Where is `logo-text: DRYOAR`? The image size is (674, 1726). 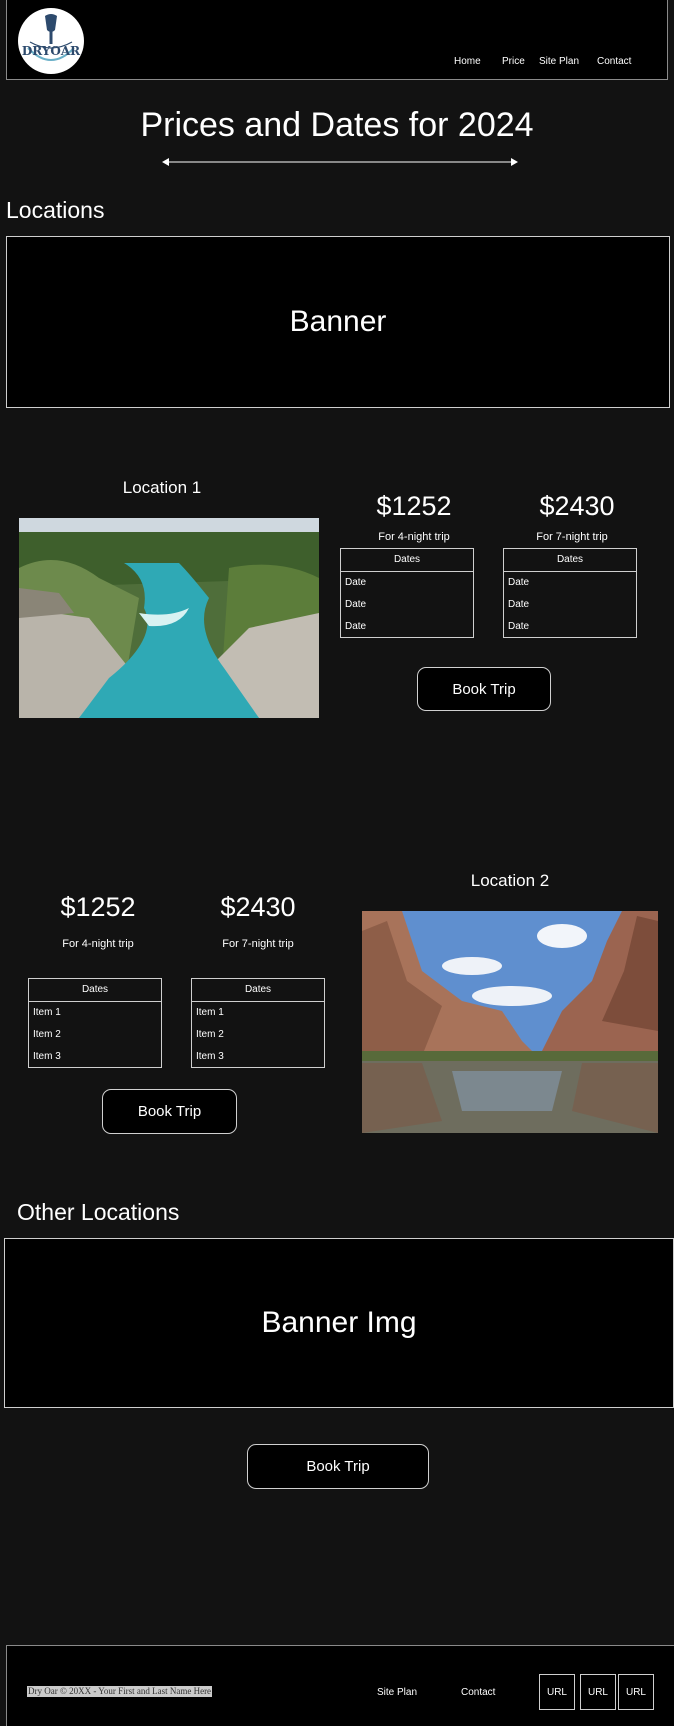 logo-text: DRYOAR is located at coordinates (51, 51).